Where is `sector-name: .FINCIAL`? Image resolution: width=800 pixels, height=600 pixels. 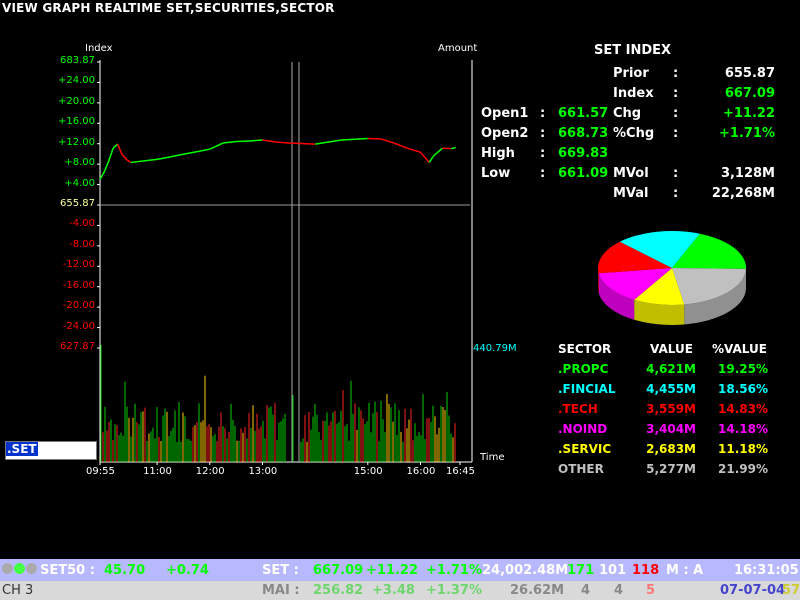
sector-name: .FINCIAL is located at coordinates (587, 389).